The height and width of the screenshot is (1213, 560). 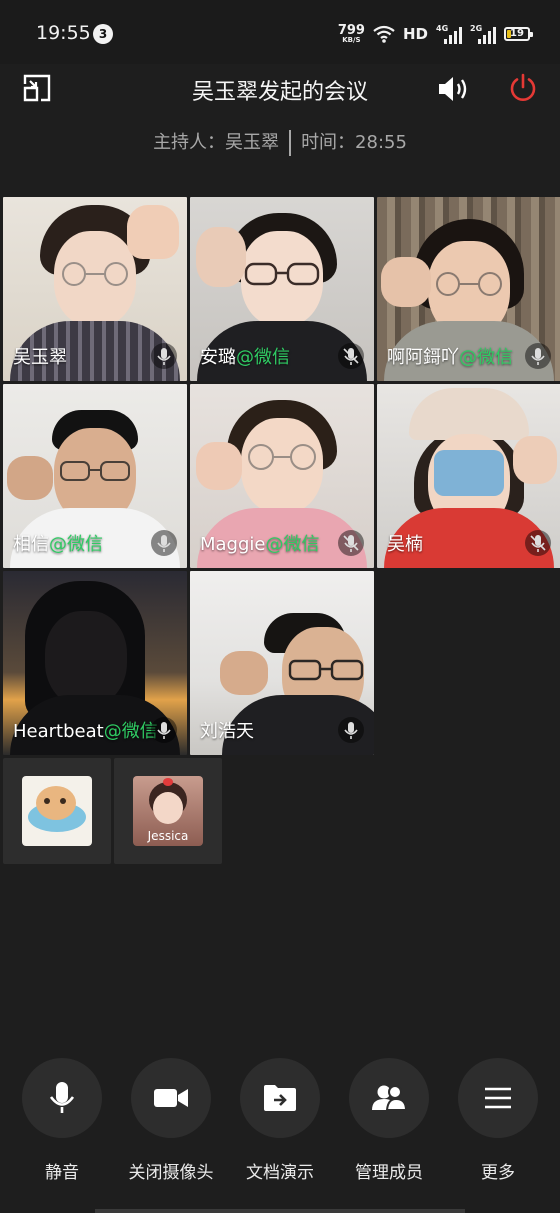 I want to click on participant-name: 相信@微信, so click(x=58, y=544).